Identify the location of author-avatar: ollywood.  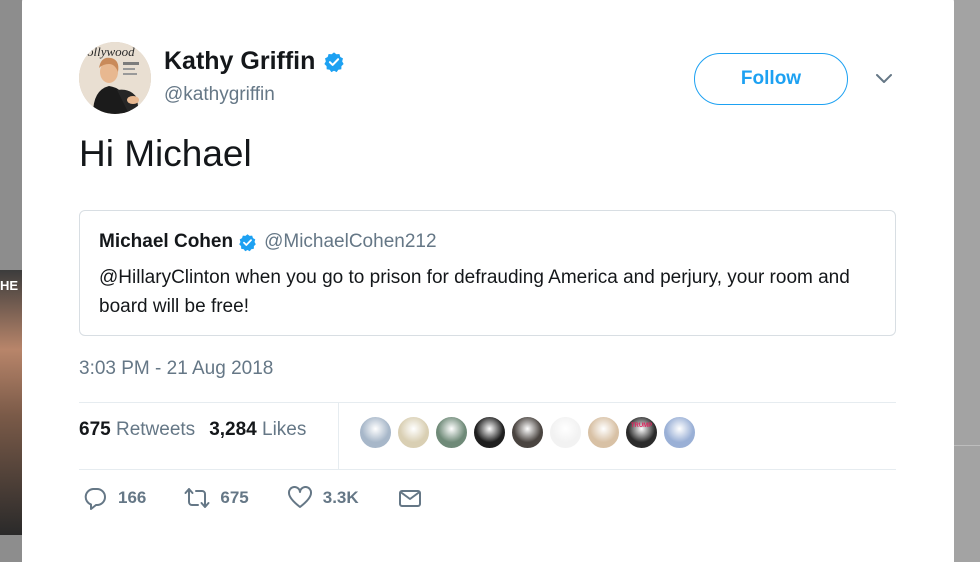
(115, 78).